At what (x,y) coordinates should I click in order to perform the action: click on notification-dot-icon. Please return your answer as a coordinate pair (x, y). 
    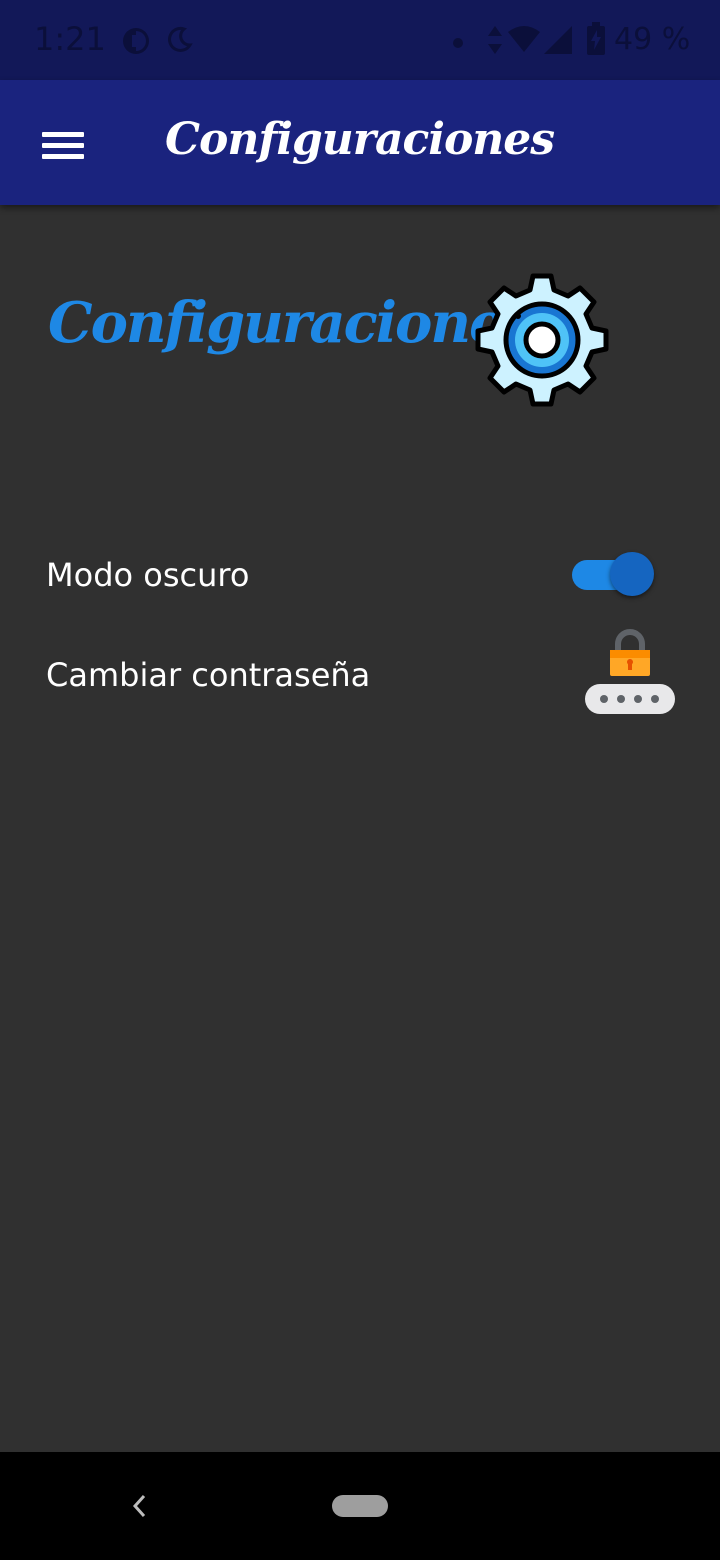
    Looking at the image, I should click on (458, 43).